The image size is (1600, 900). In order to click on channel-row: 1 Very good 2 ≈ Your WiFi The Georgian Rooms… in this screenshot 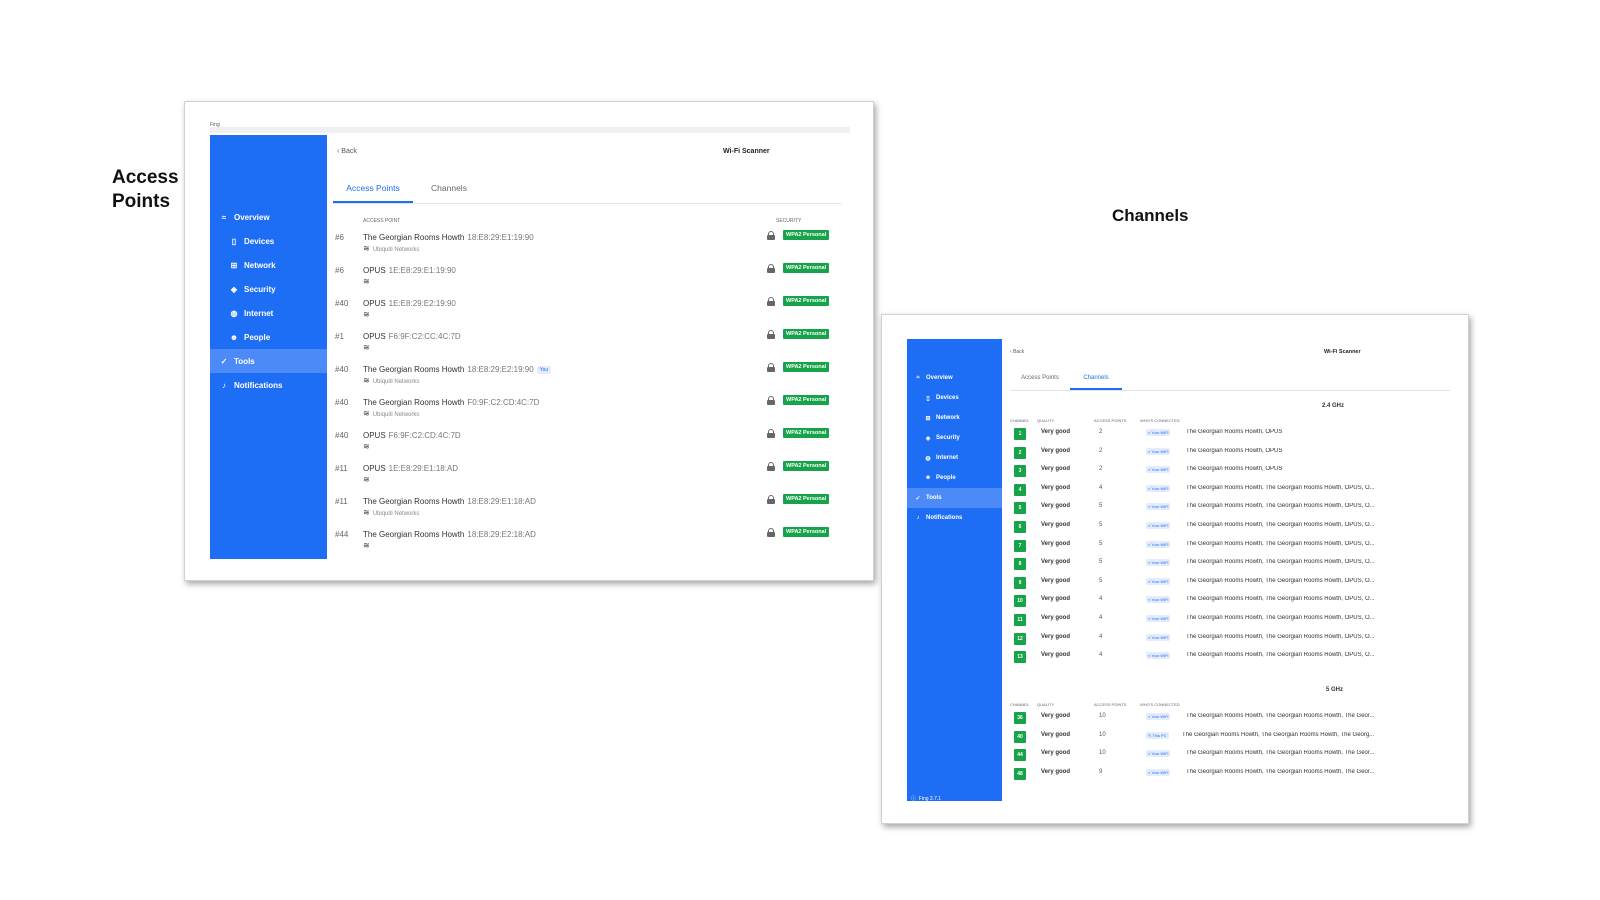, I will do `click(1230, 435)`.